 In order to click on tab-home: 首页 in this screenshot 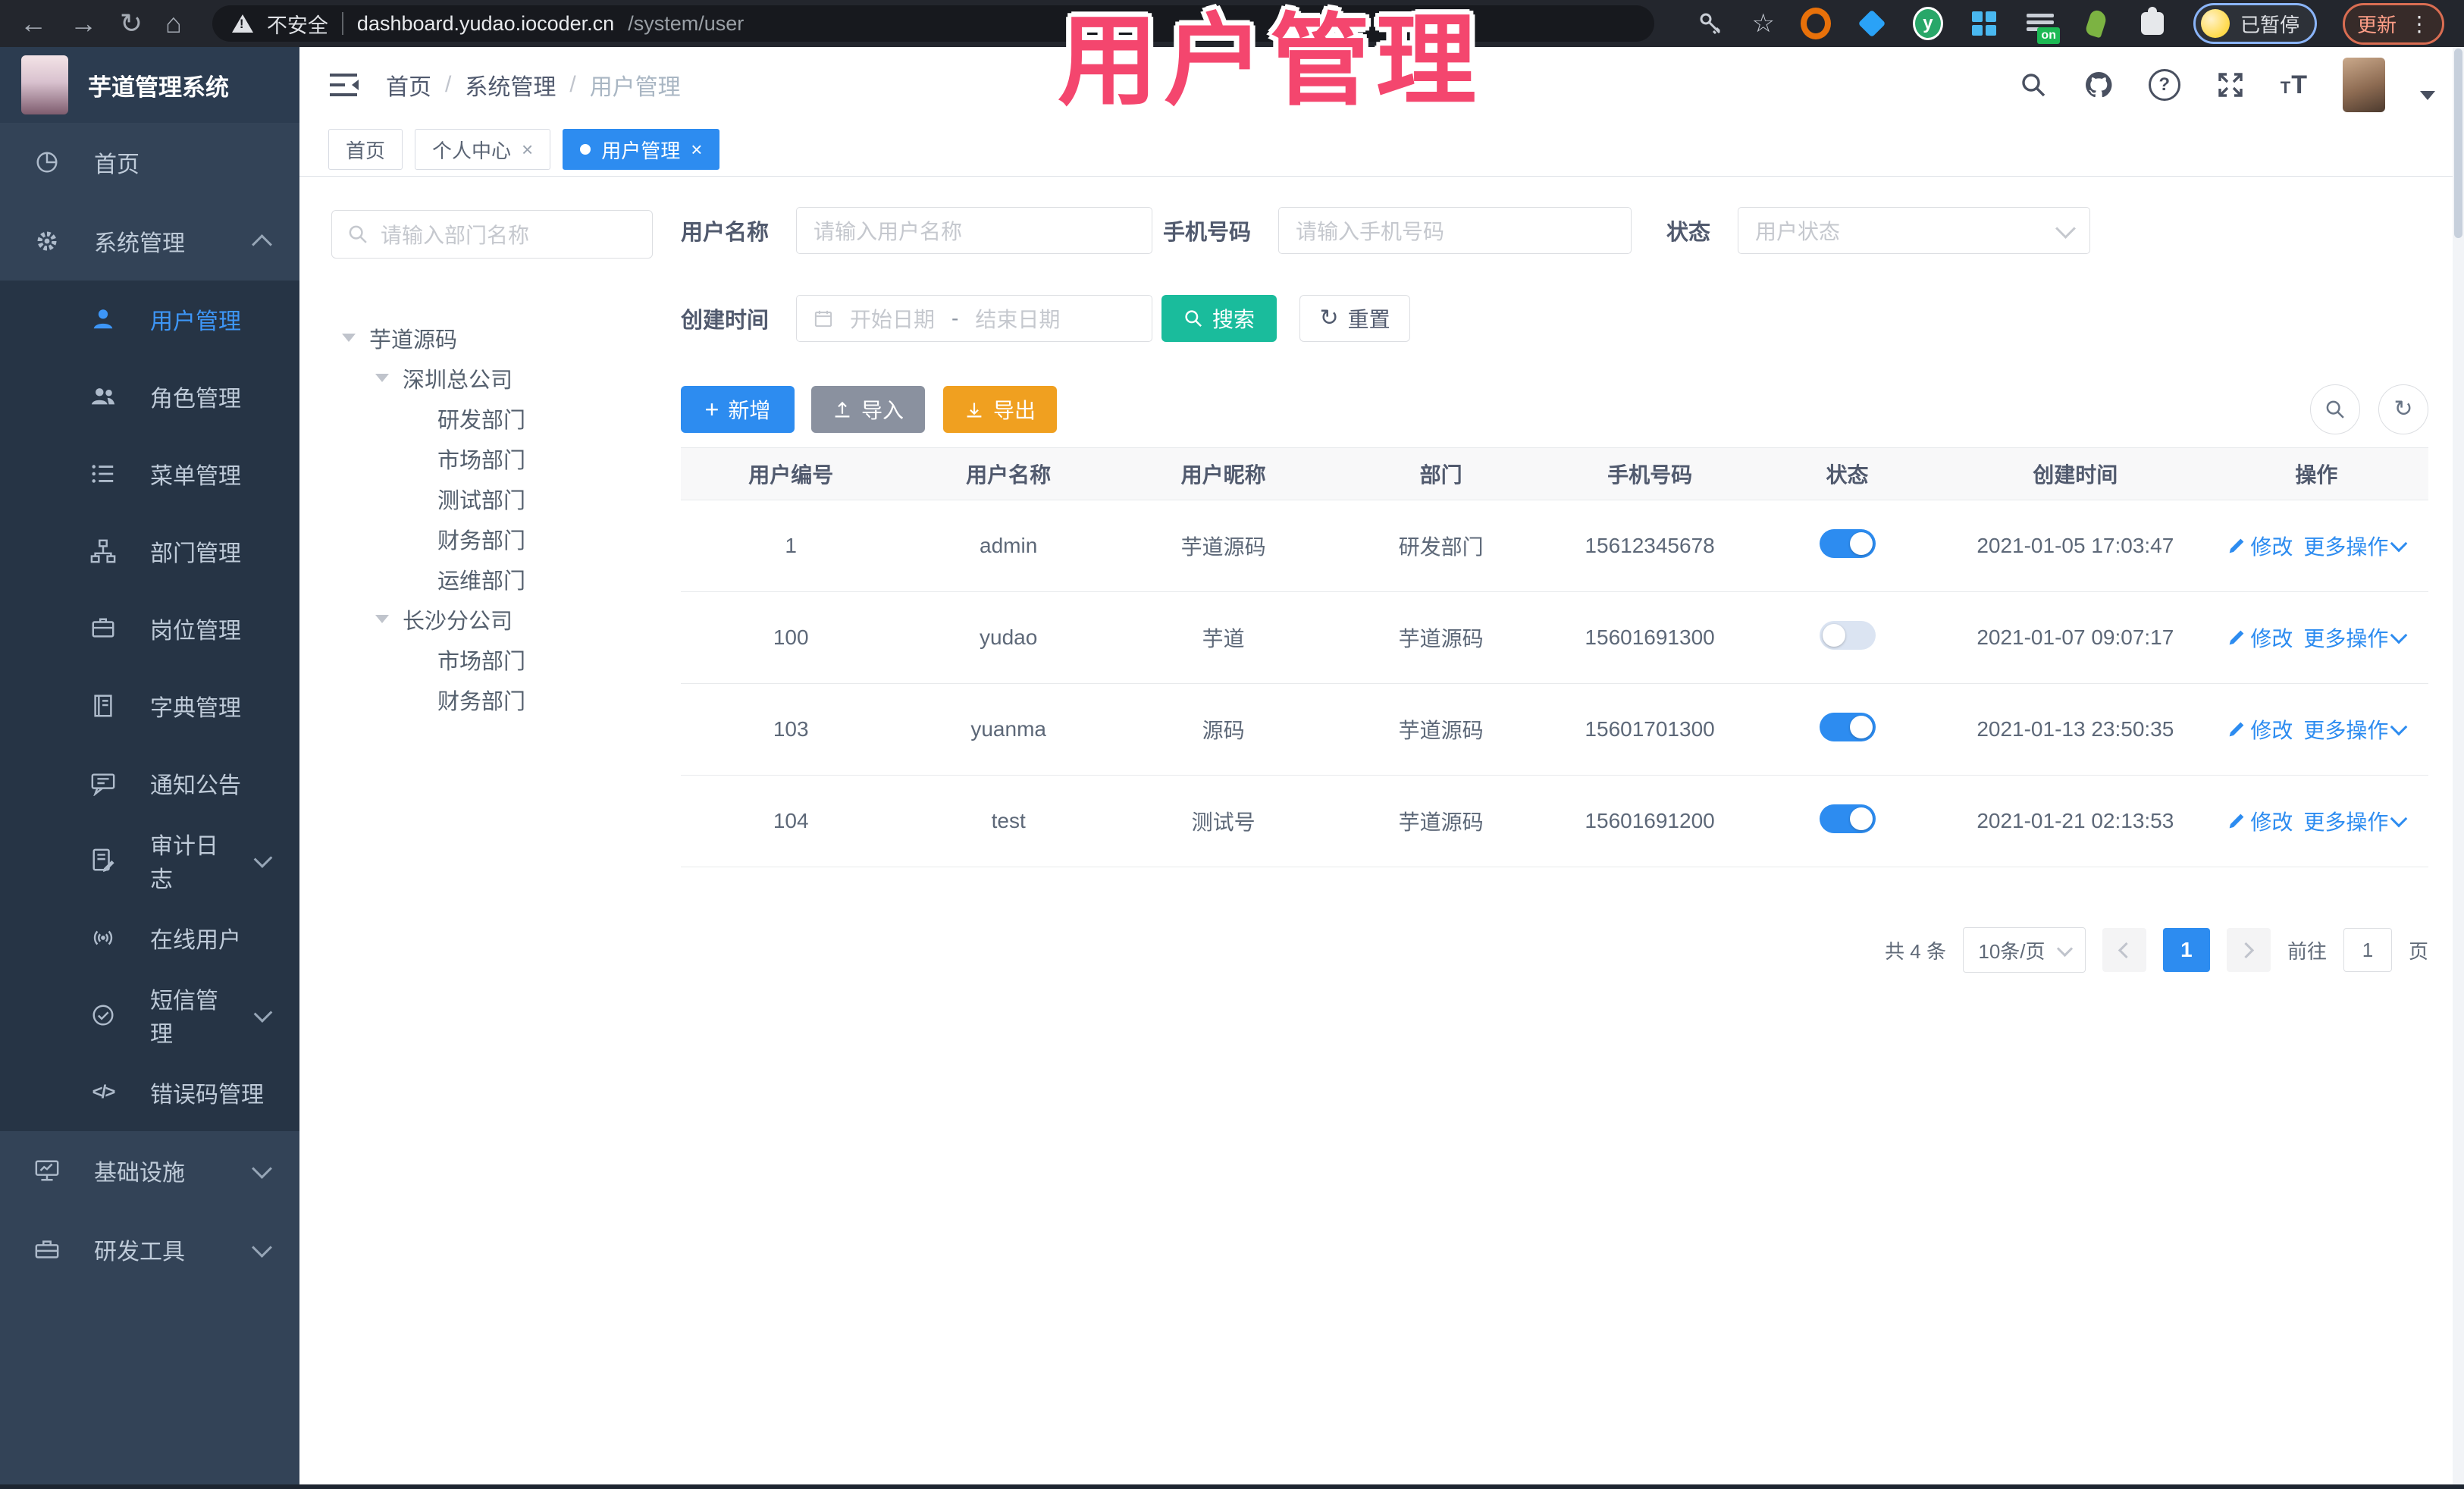, I will do `click(366, 150)`.